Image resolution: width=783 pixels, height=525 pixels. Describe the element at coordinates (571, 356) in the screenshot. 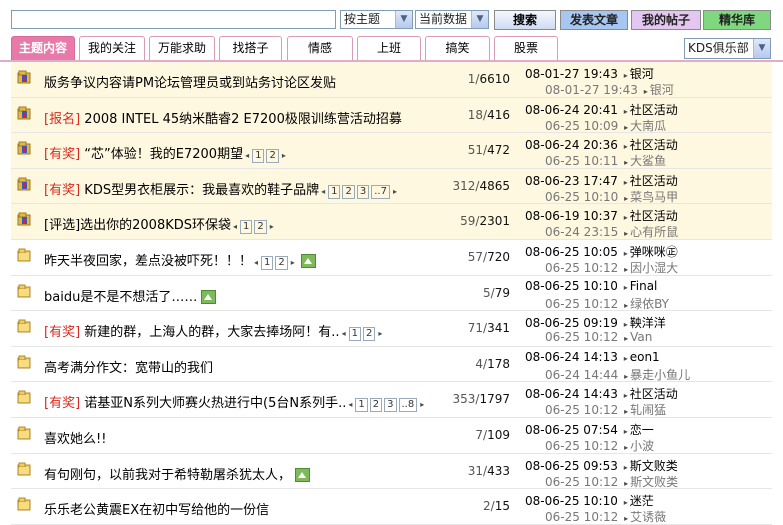

I see `post-time: 08-06-24 14:13` at that location.